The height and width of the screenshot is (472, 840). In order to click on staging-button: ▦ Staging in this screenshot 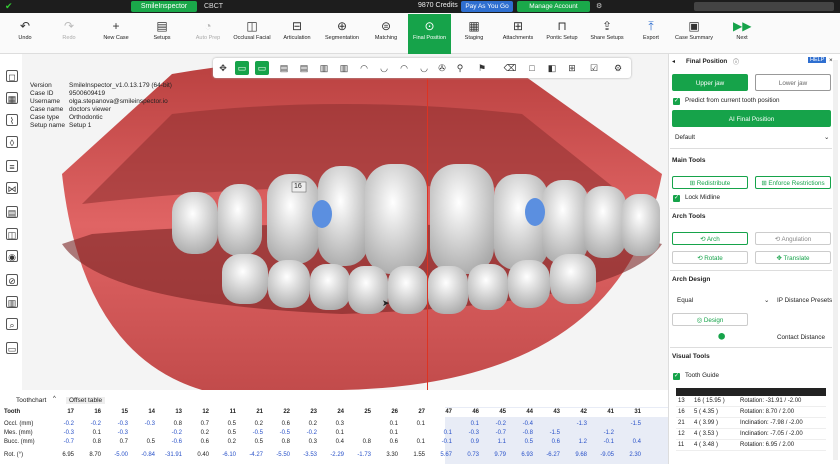, I will do `click(474, 34)`.